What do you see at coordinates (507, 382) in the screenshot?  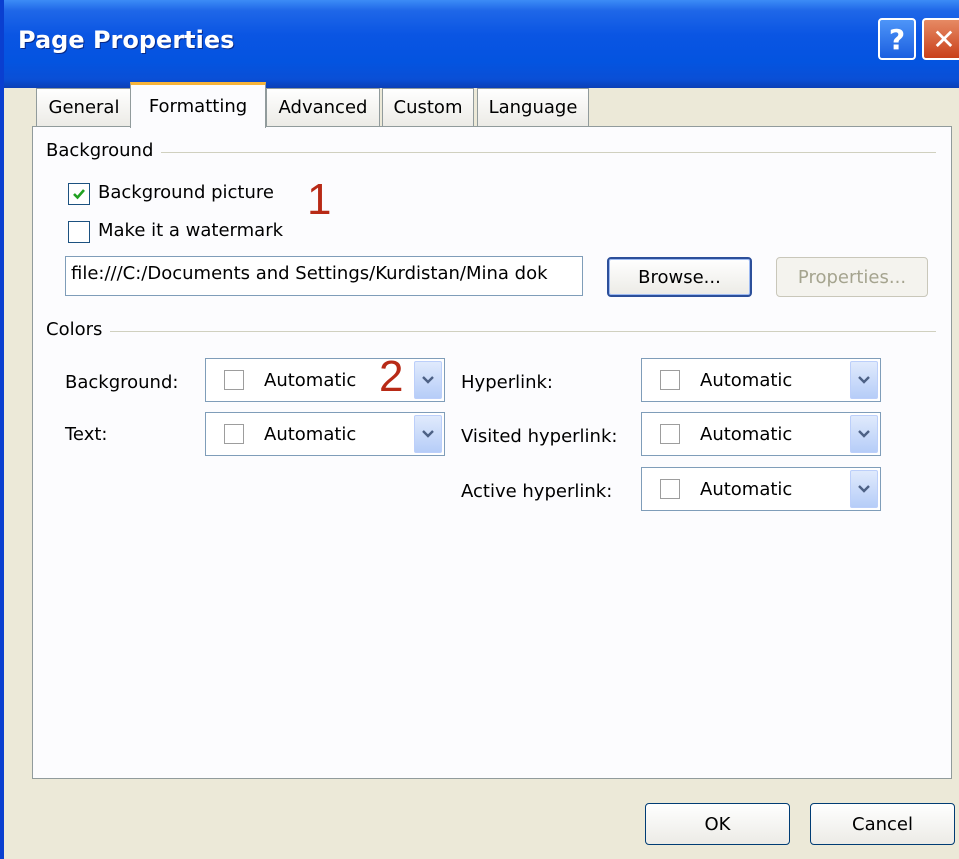 I see `hyperlink-color-label: Hyperlink:` at bounding box center [507, 382].